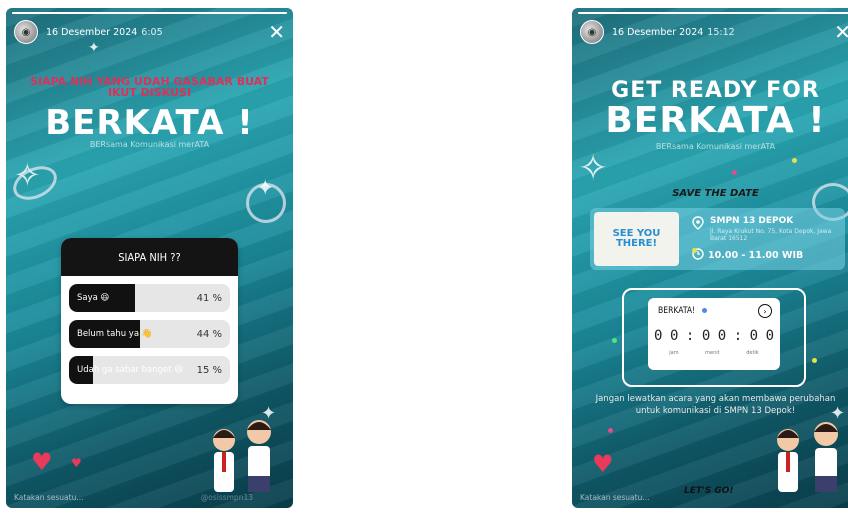 Image resolution: width=848 pixels, height=514 pixels. I want to click on poll-option-percent: 41 %, so click(209, 298).